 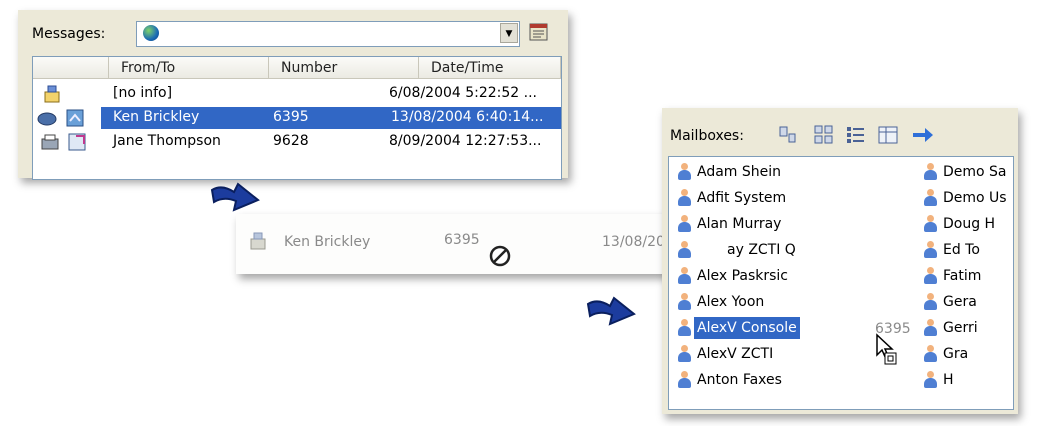 I want to click on small-icons-icon, so click(x=824, y=135).